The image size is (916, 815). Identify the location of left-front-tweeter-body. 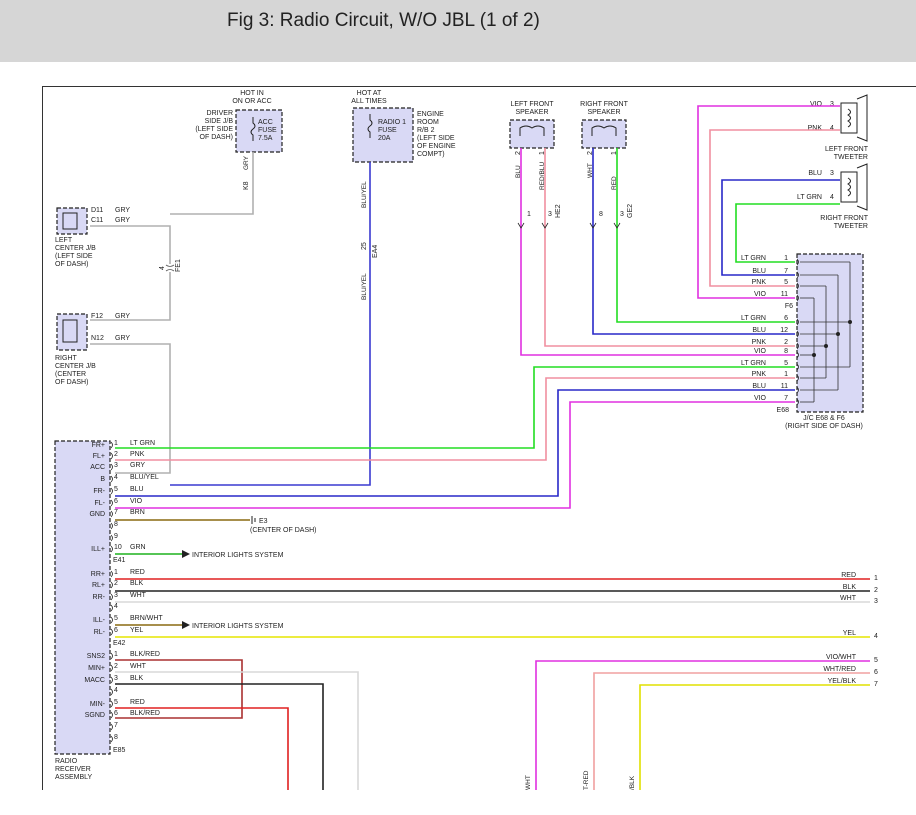
(849, 118).